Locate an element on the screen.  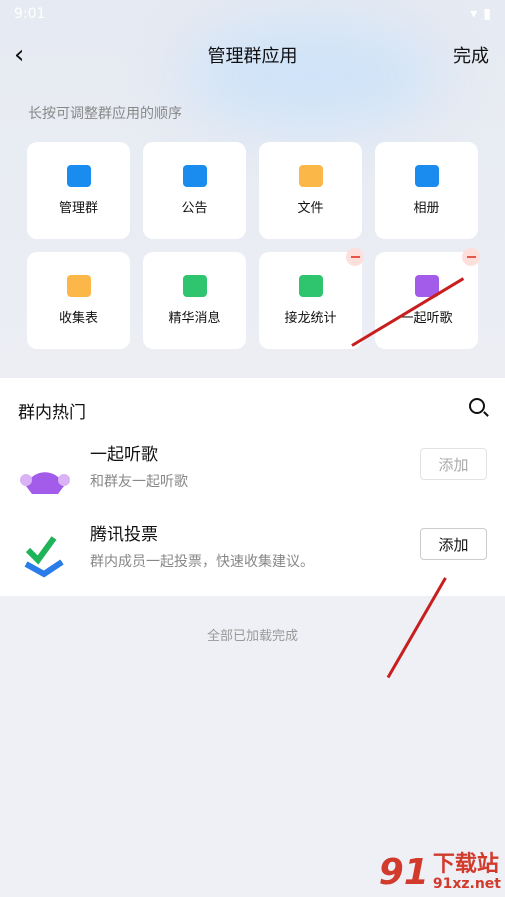
status-bar: 9:01 ▾ ▮ is located at coordinates (252, 14).